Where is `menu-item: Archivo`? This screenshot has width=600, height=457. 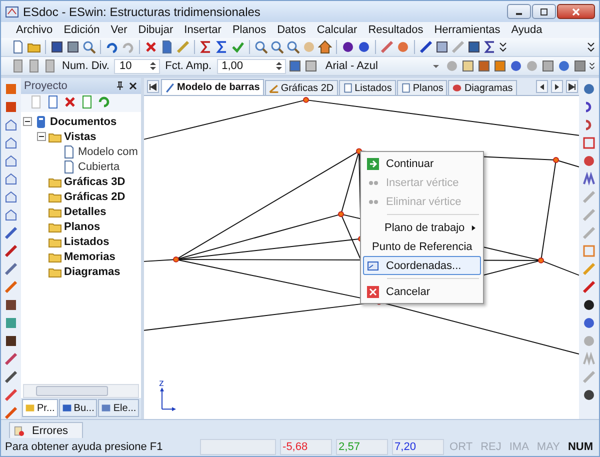
menu-item: Archivo is located at coordinates (34, 30).